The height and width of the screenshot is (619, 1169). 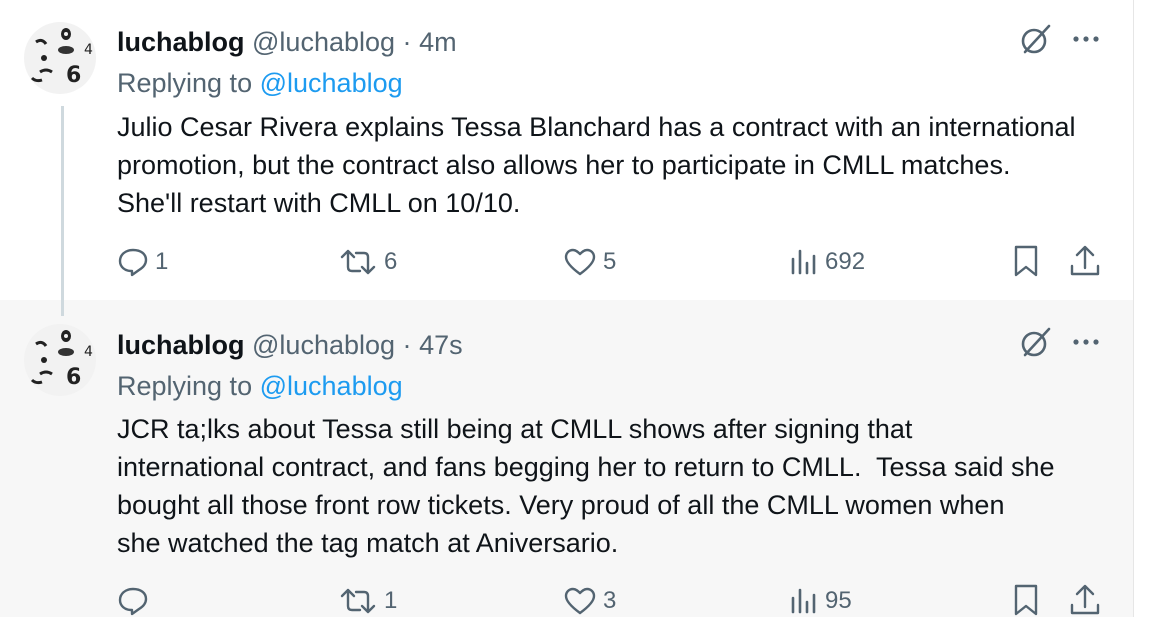 What do you see at coordinates (441, 345) in the screenshot?
I see `timestamp: 47s` at bounding box center [441, 345].